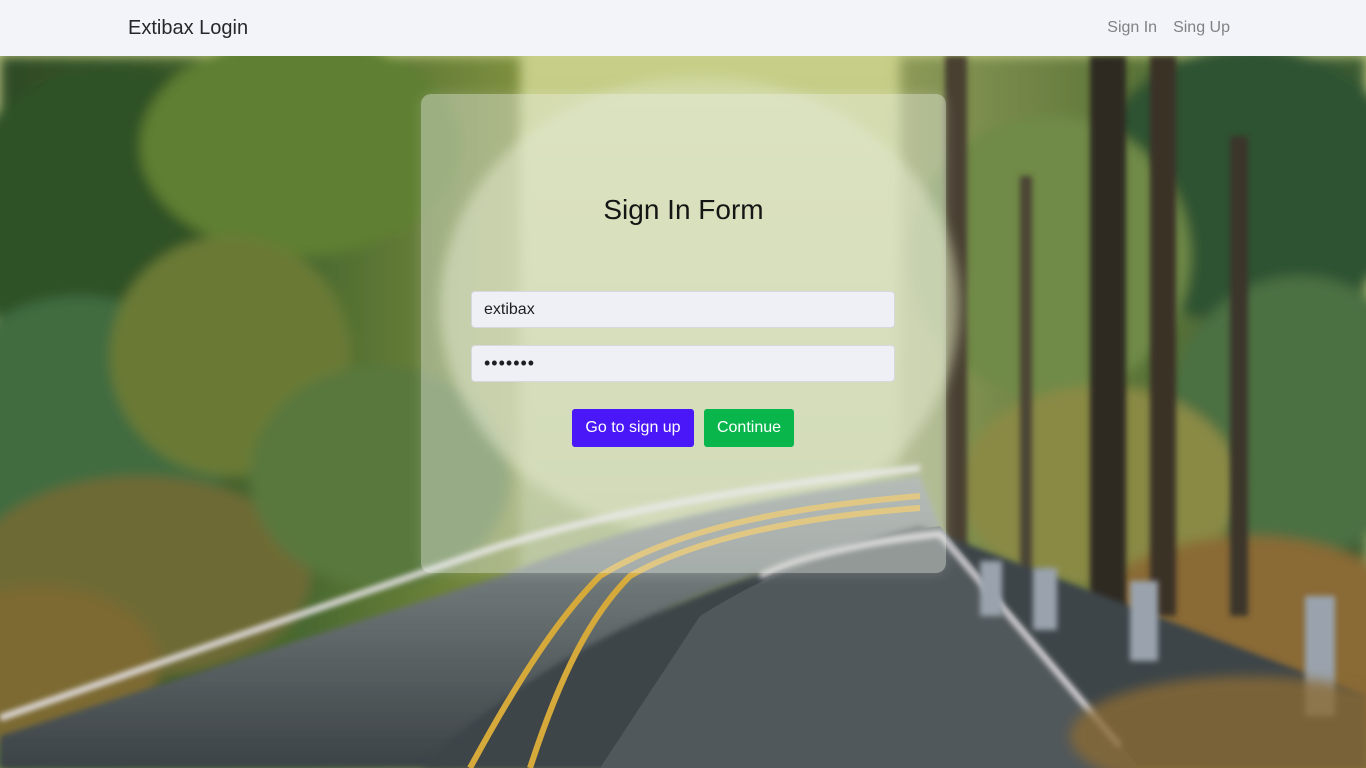 The width and height of the screenshot is (1366, 768). I want to click on nav-sign-up-link: Sing Up, so click(1201, 28).